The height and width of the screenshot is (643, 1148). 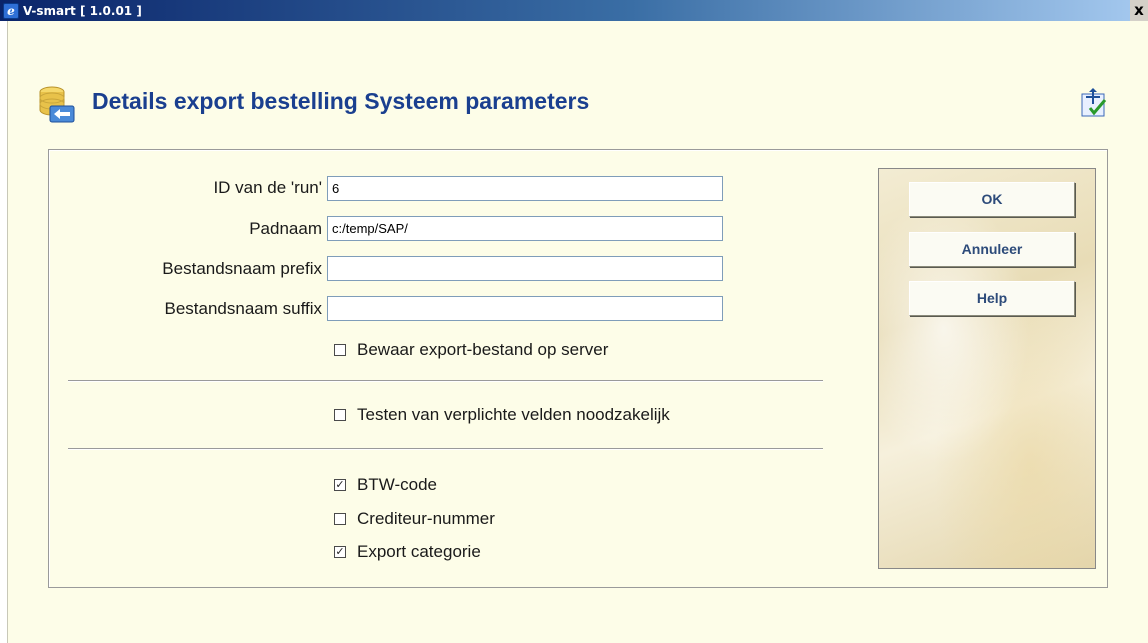 What do you see at coordinates (992, 298) in the screenshot?
I see `help-button: Help` at bounding box center [992, 298].